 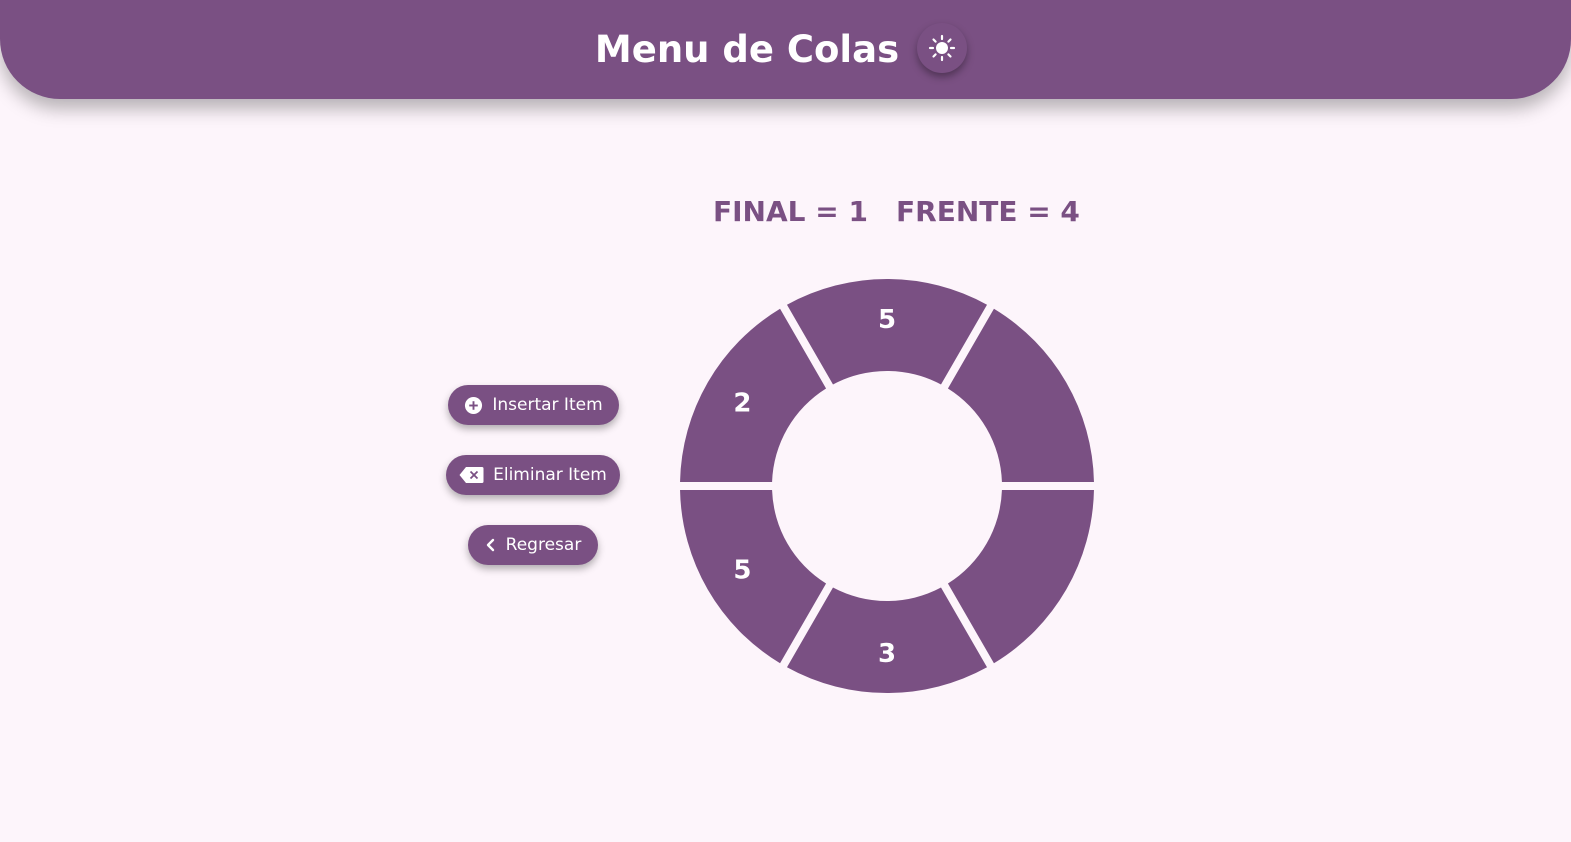 What do you see at coordinates (742, 571) in the screenshot?
I see `queue-slot-value-4: 5` at bounding box center [742, 571].